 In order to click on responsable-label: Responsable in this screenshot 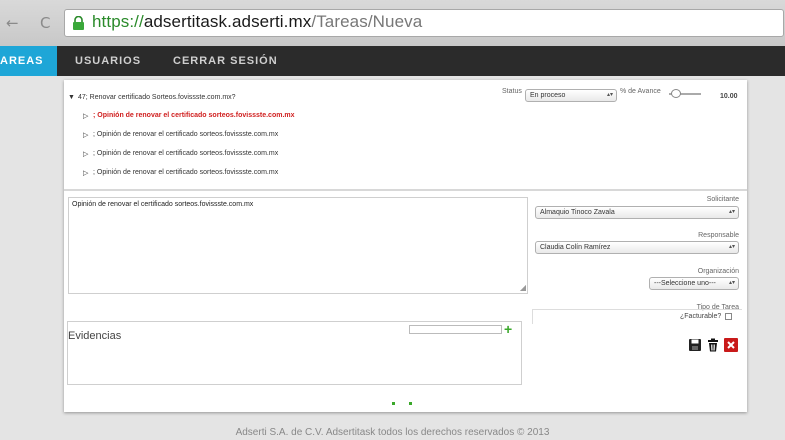, I will do `click(718, 235)`.